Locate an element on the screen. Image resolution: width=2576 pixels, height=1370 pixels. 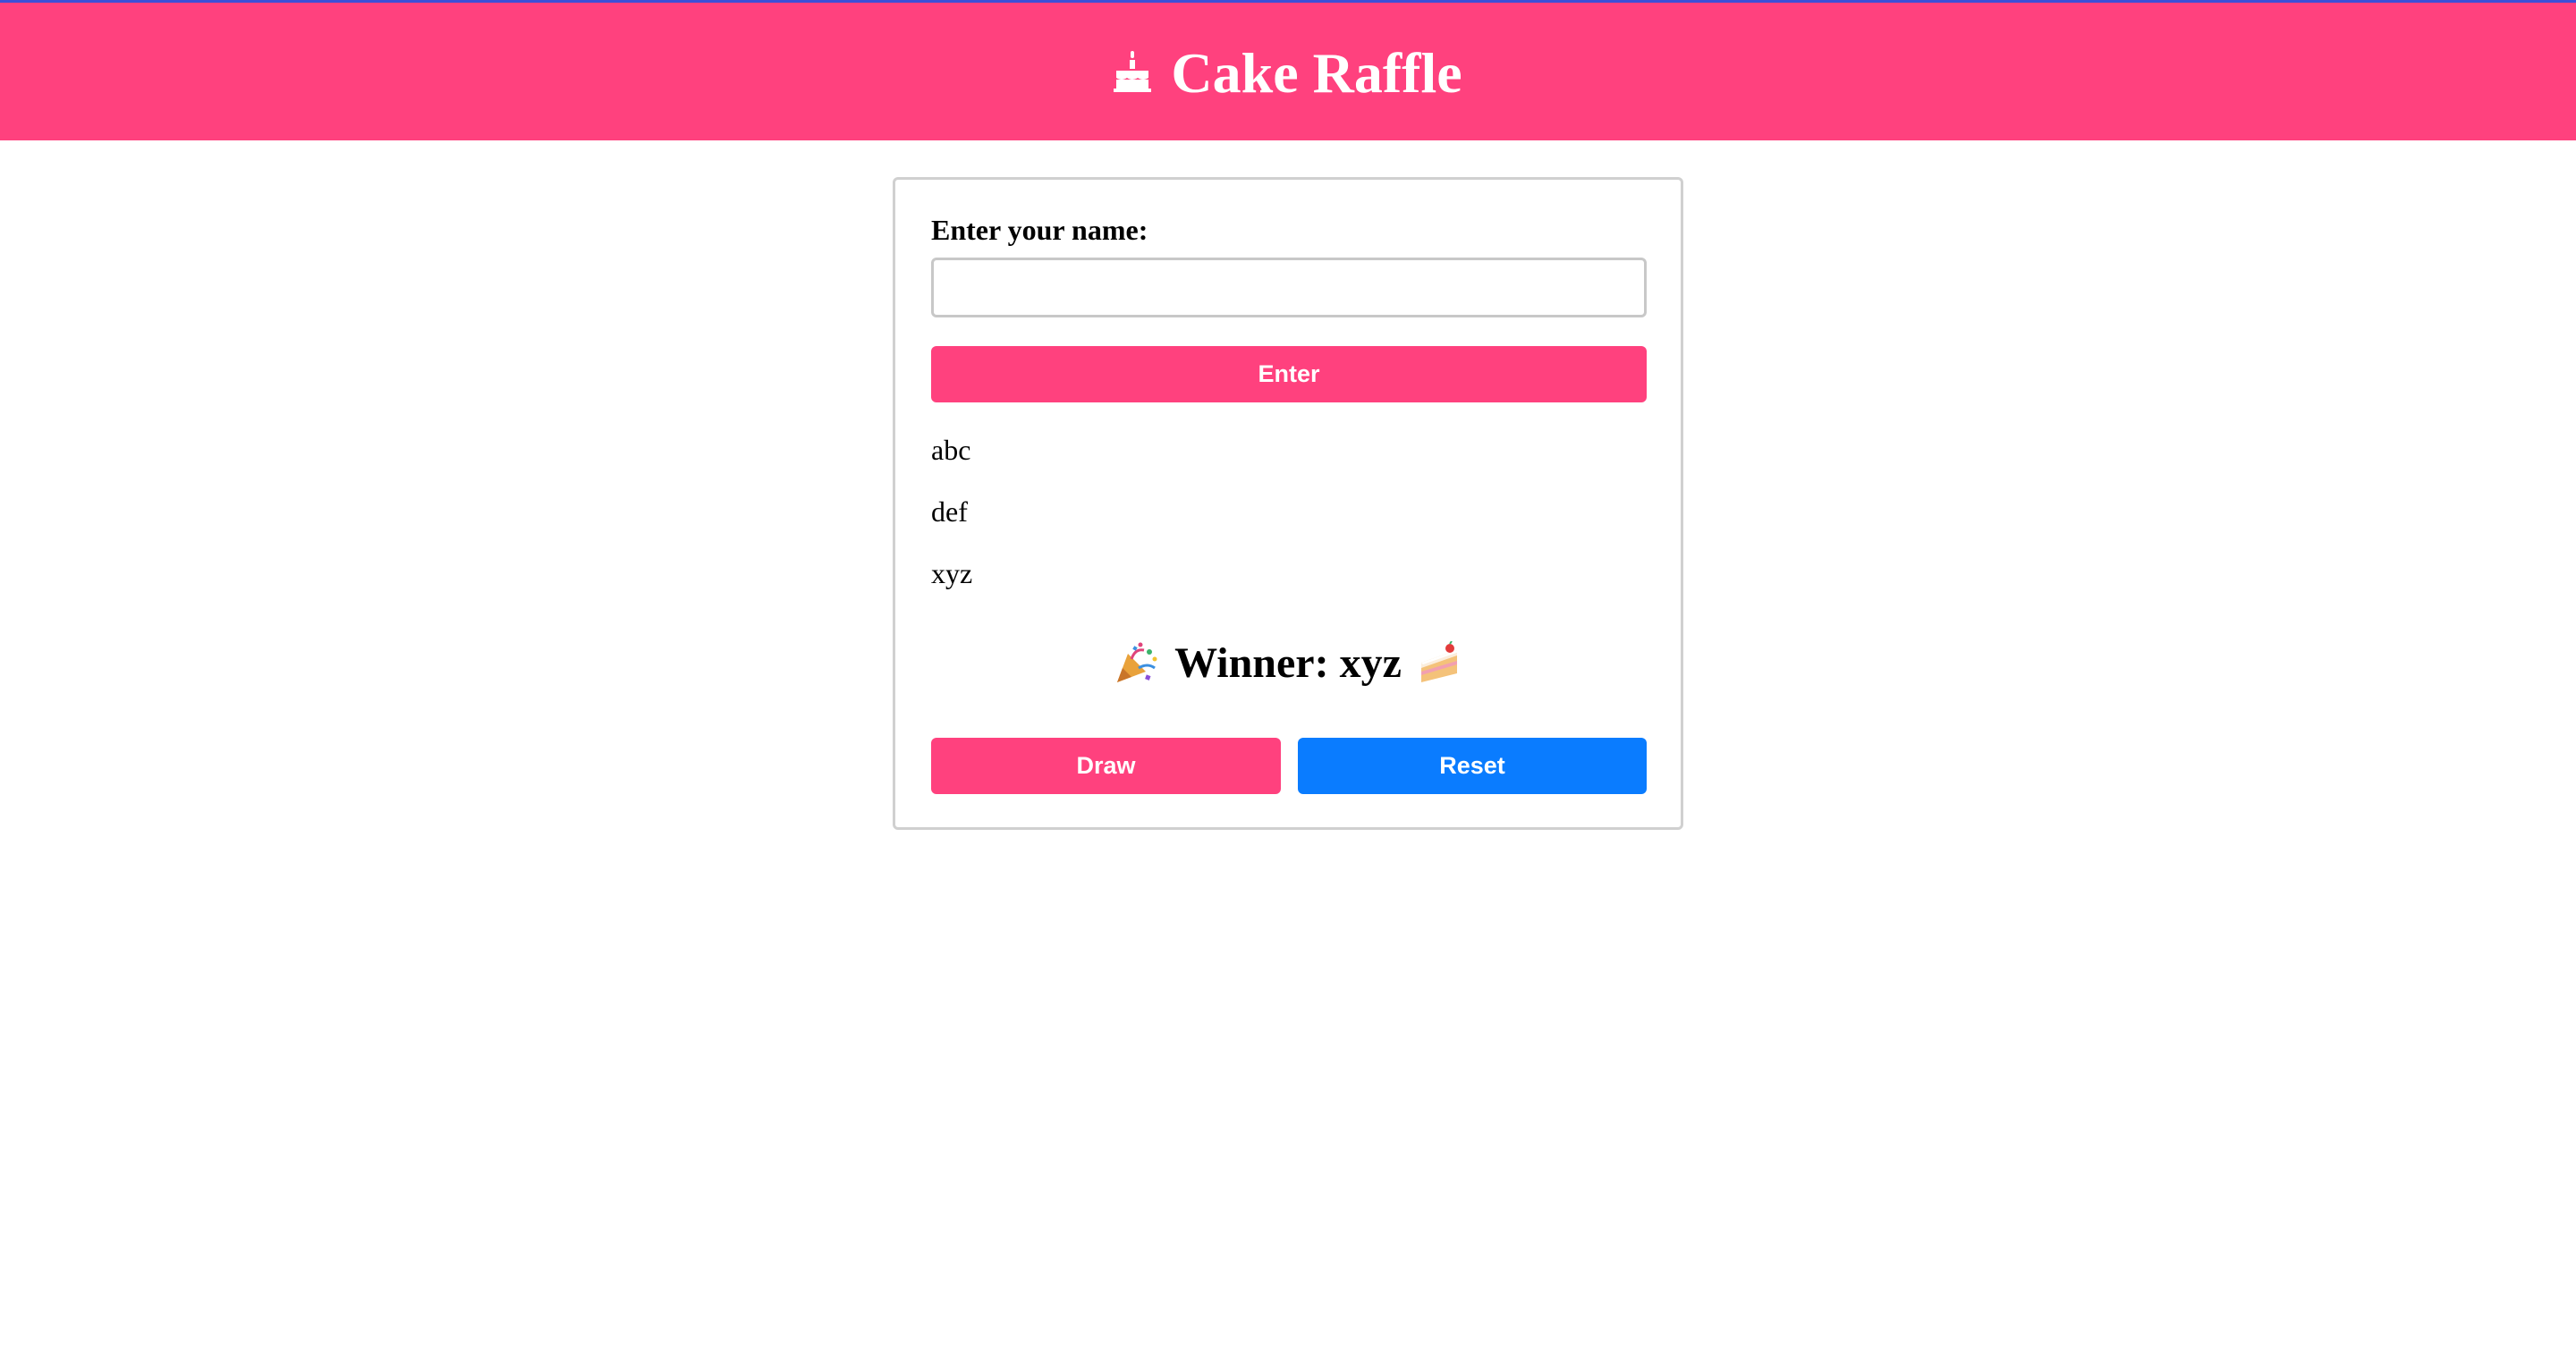
birthday-cake-icon is located at coordinates (1133, 71).